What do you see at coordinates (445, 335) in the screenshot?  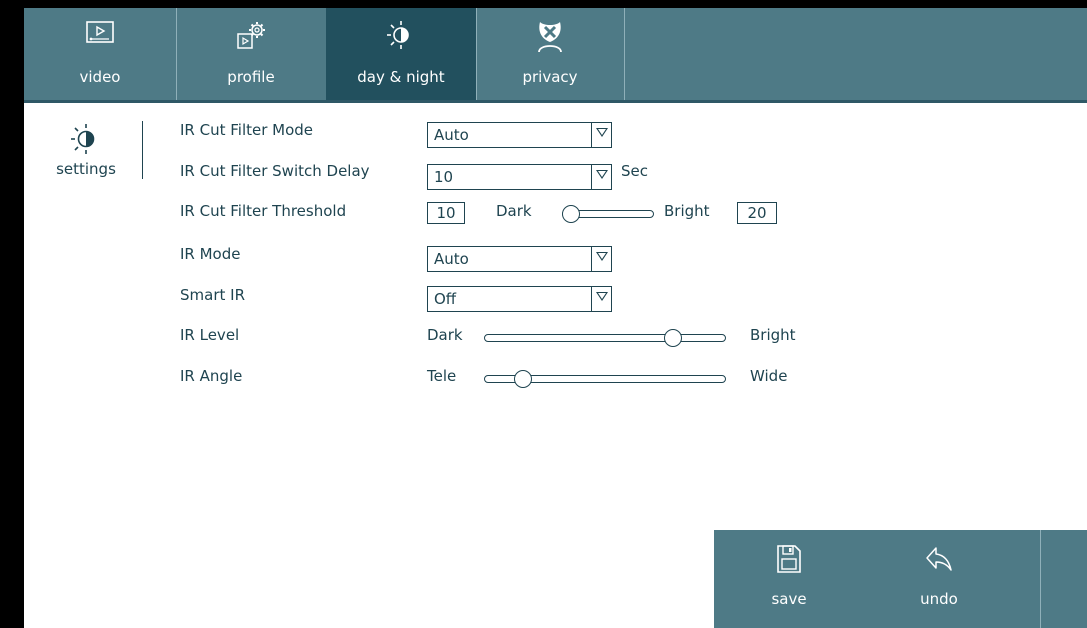 I see `ir-level-dark-label: Dark` at bounding box center [445, 335].